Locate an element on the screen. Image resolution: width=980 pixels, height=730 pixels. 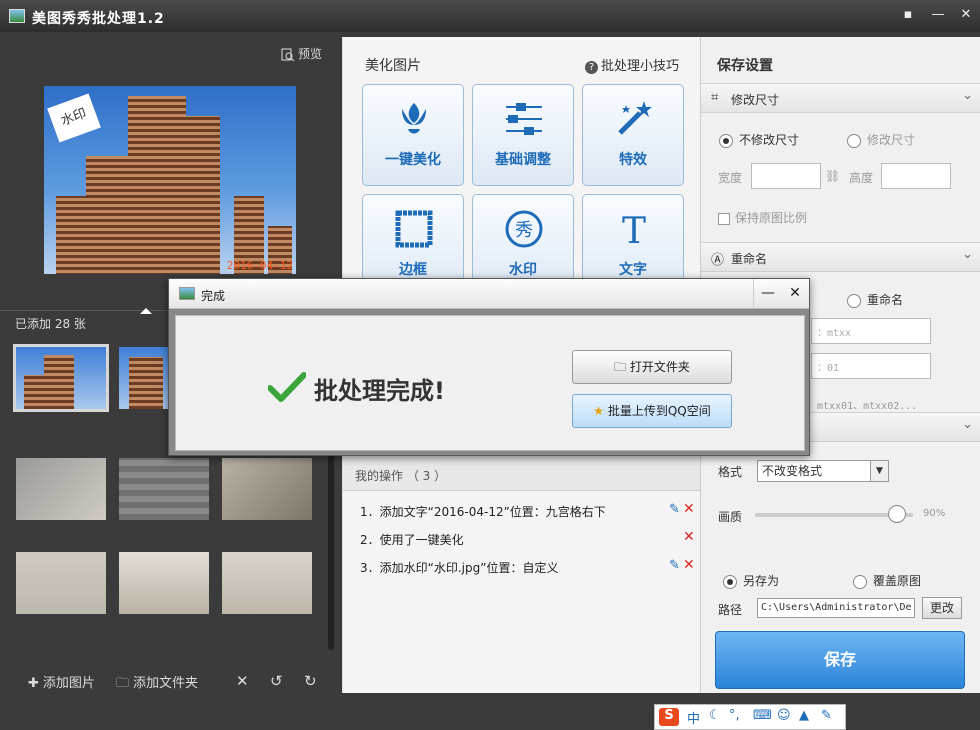
user-icon: ☺ is located at coordinates (784, 715).